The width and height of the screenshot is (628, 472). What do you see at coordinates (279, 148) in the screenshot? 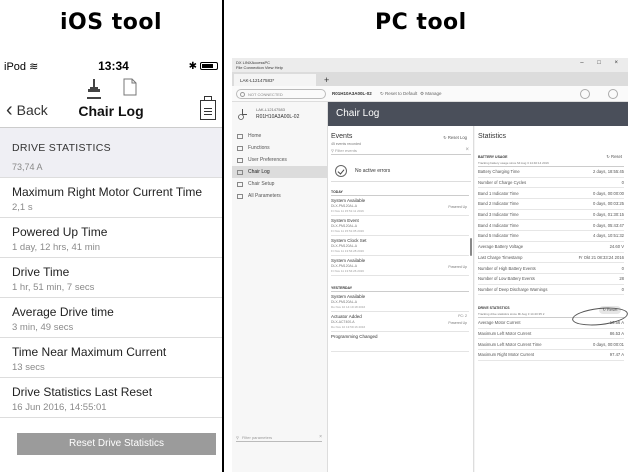
I see `sidebar-item-functions: Functions` at bounding box center [279, 148].